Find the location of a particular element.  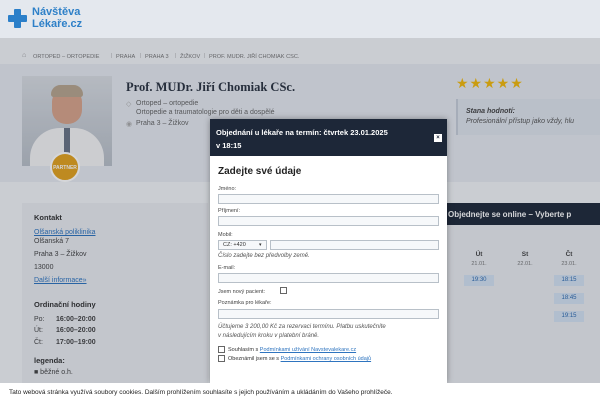

terms-checkbox is located at coordinates (221, 349).